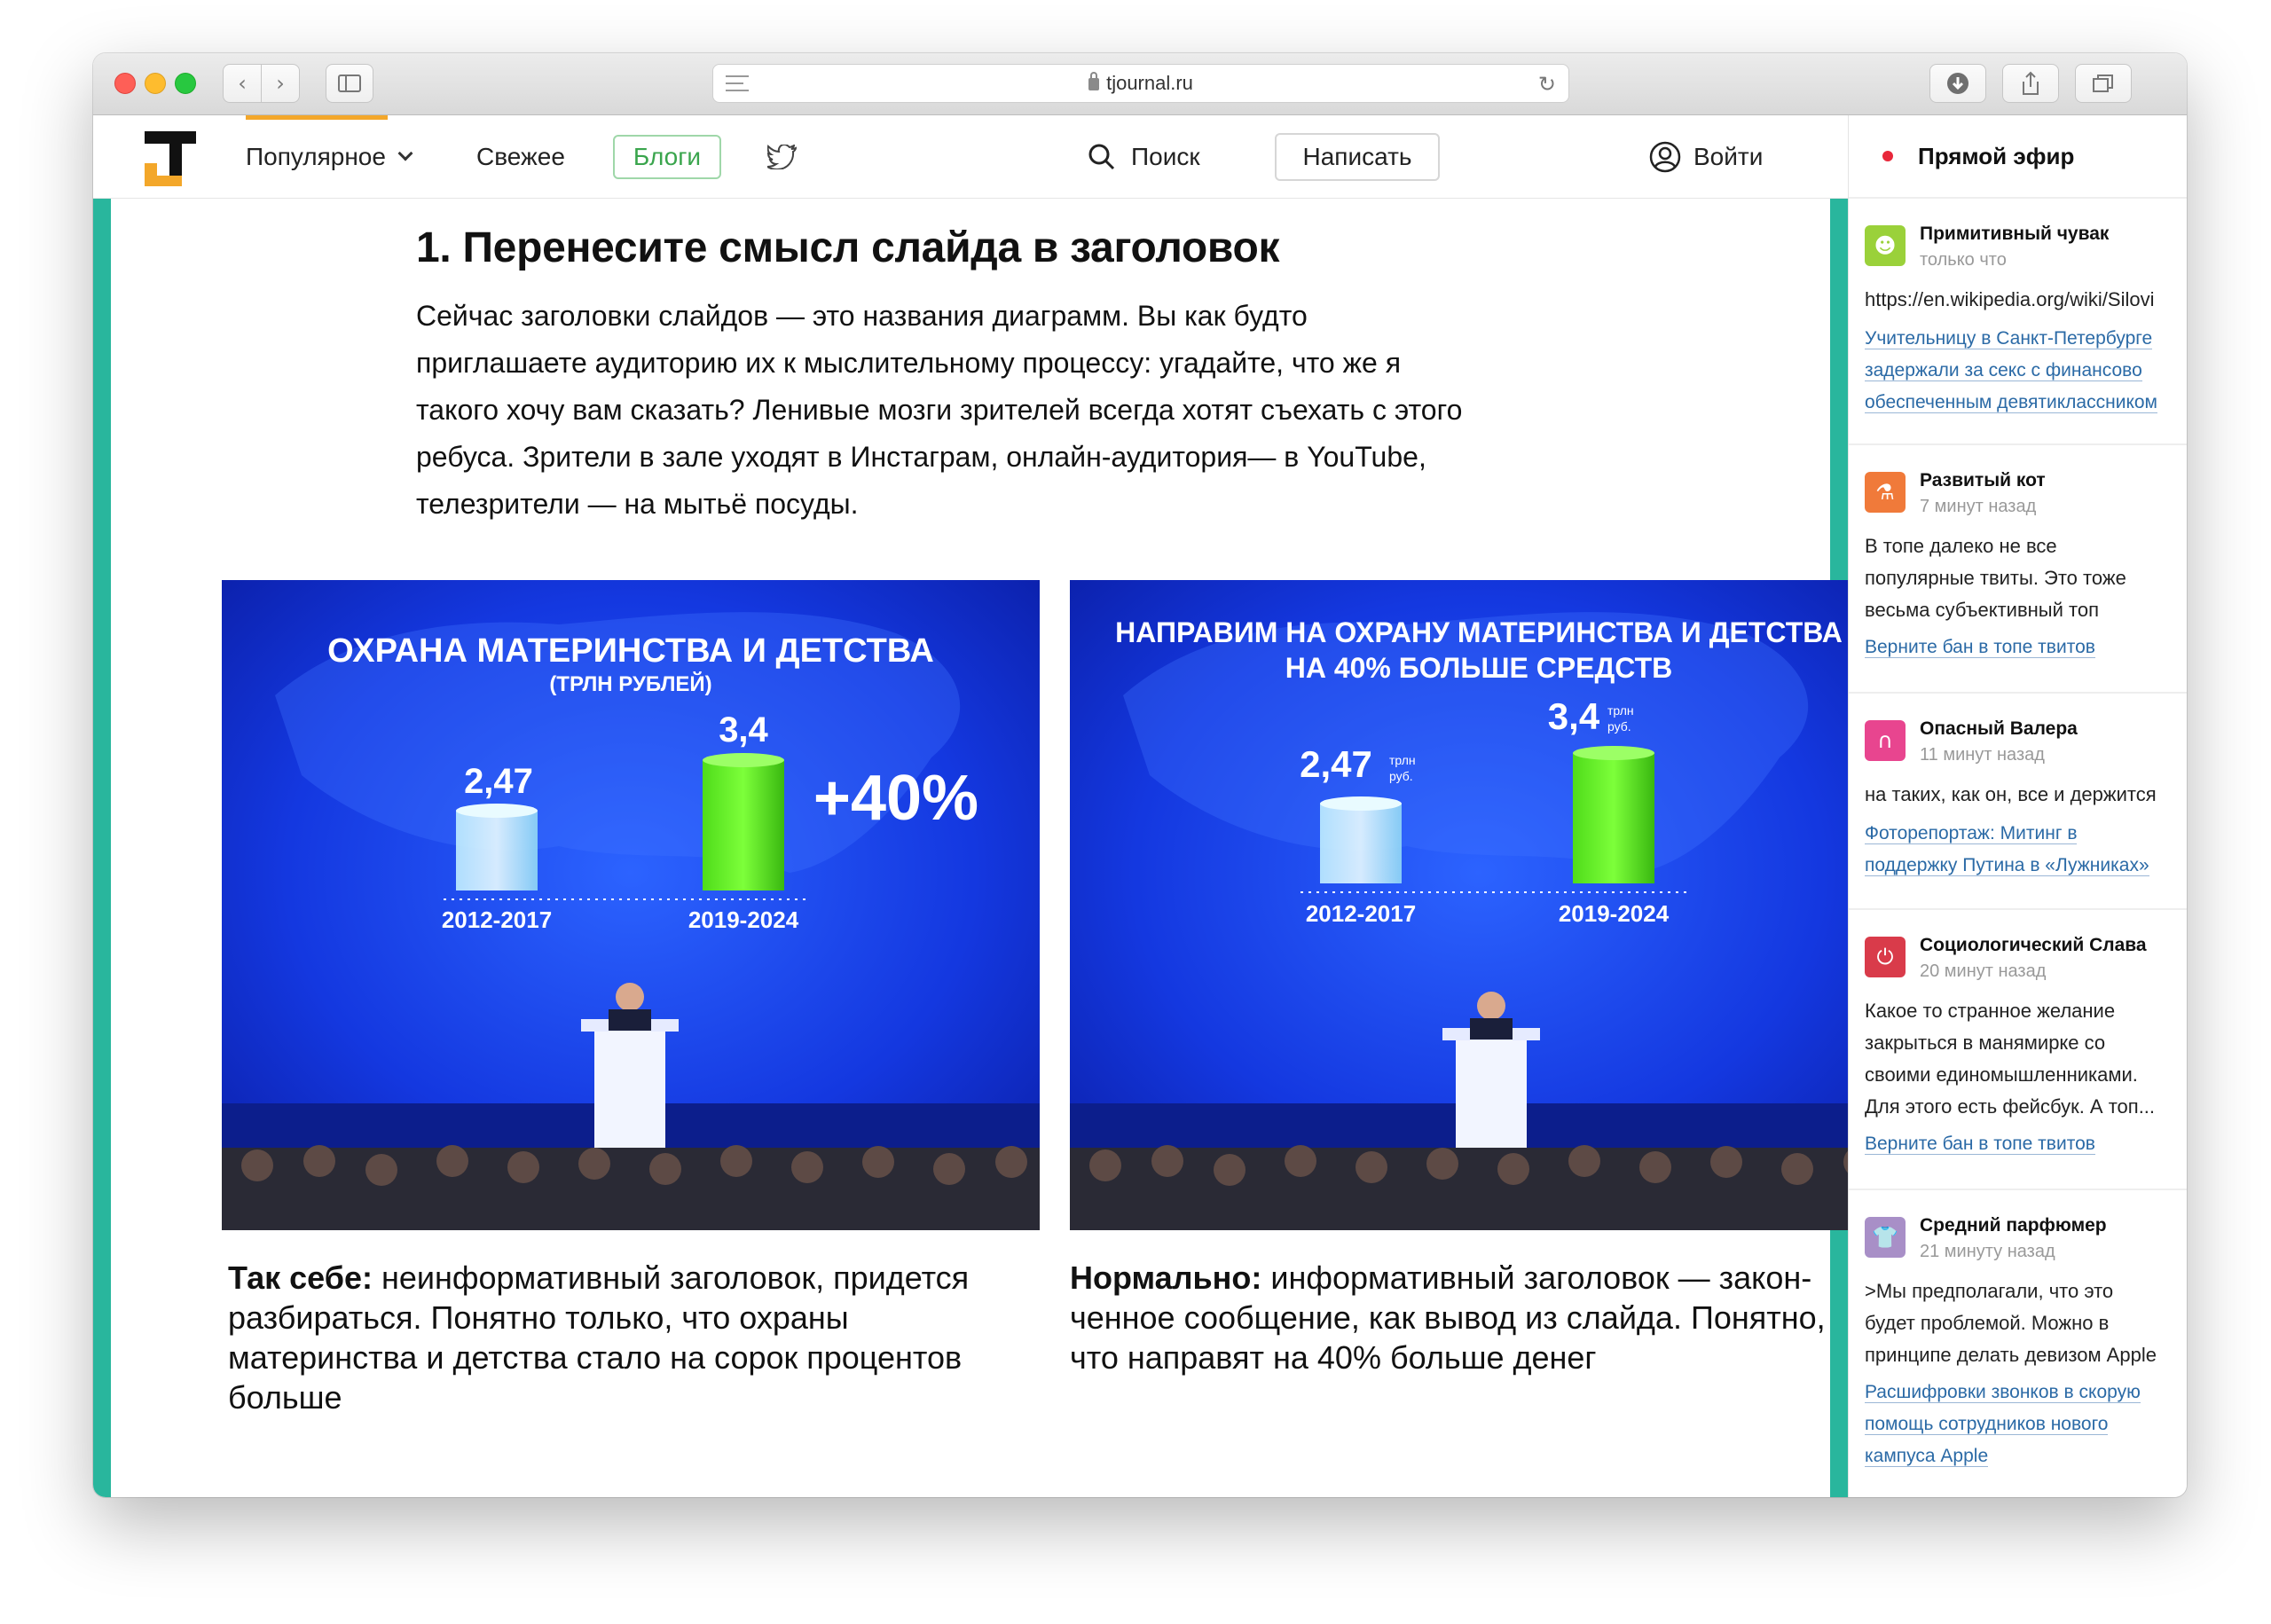 This screenshot has width=2271, height=1624. I want to click on caption-verdict: Нормально:, so click(1166, 1277).